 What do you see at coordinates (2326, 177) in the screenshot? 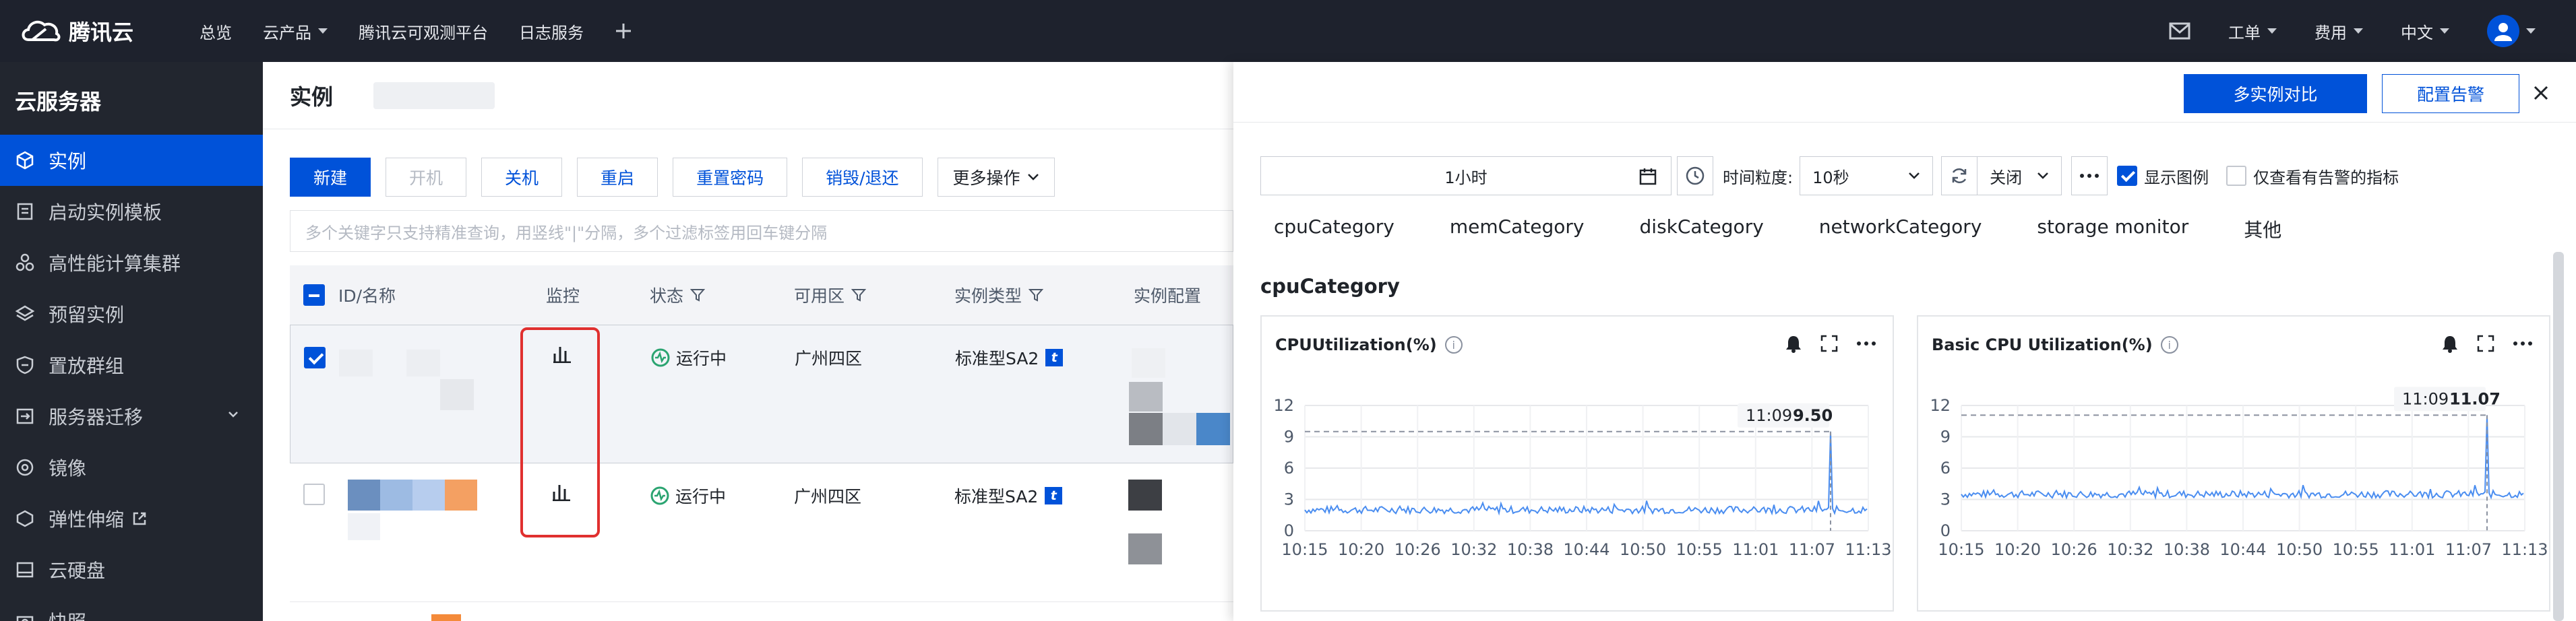
I see `alarm-only-label: 仅查看有告警的指标` at bounding box center [2326, 177].